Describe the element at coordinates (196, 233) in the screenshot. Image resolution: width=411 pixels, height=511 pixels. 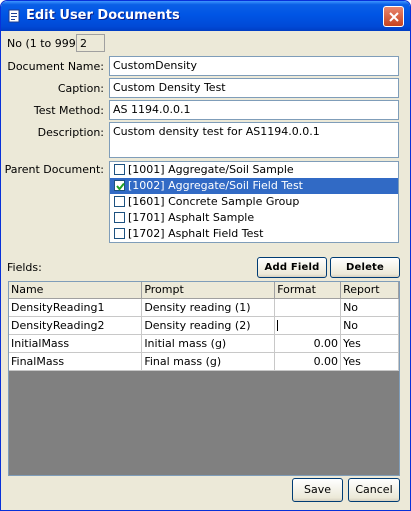
I see `list-item-label: [1702] Asphalt Field Test` at that location.